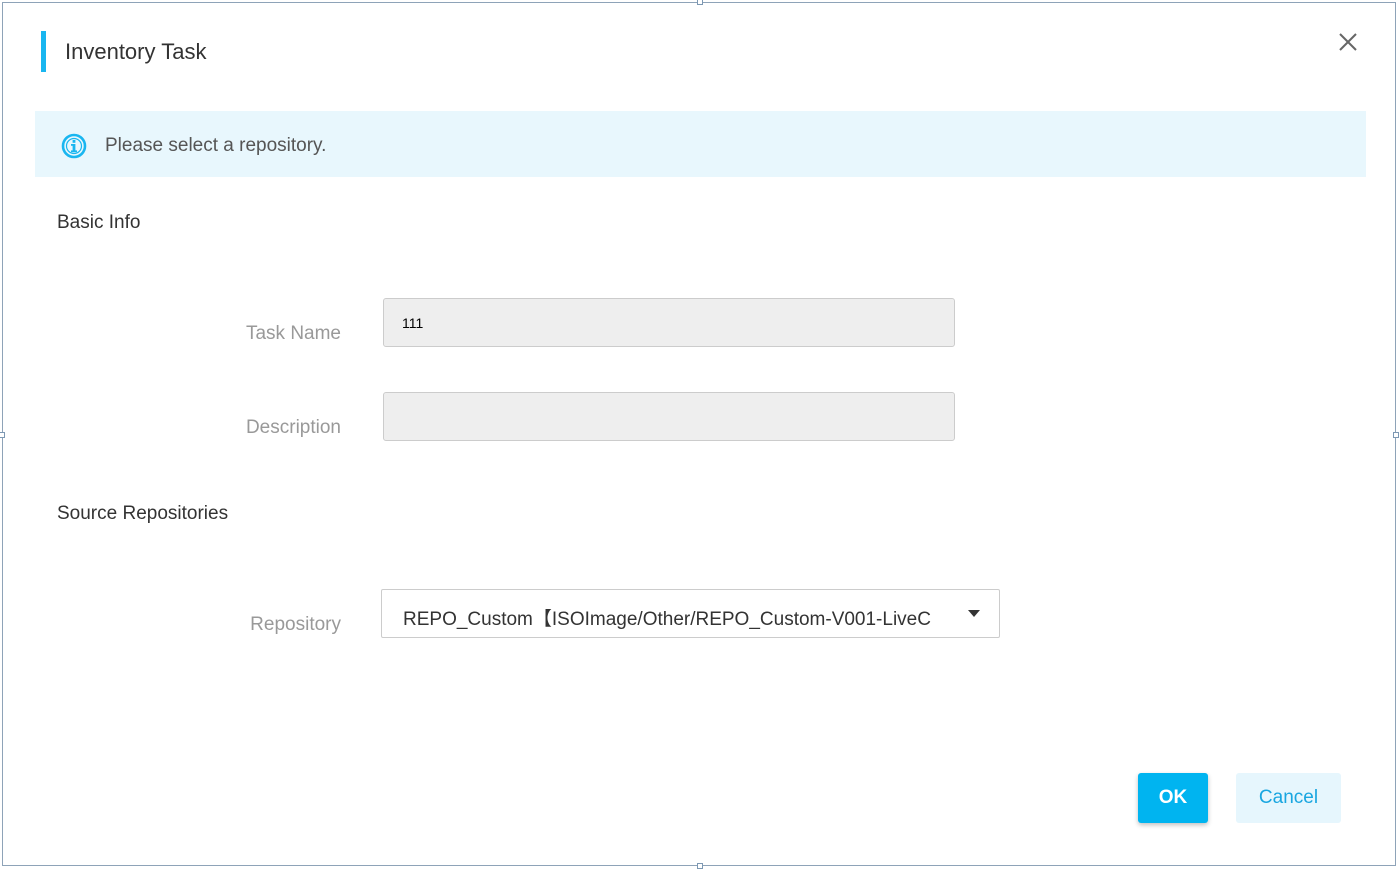 The image size is (1400, 870). Describe the element at coordinates (2, 435) in the screenshot. I see `resize-handle-left` at that location.